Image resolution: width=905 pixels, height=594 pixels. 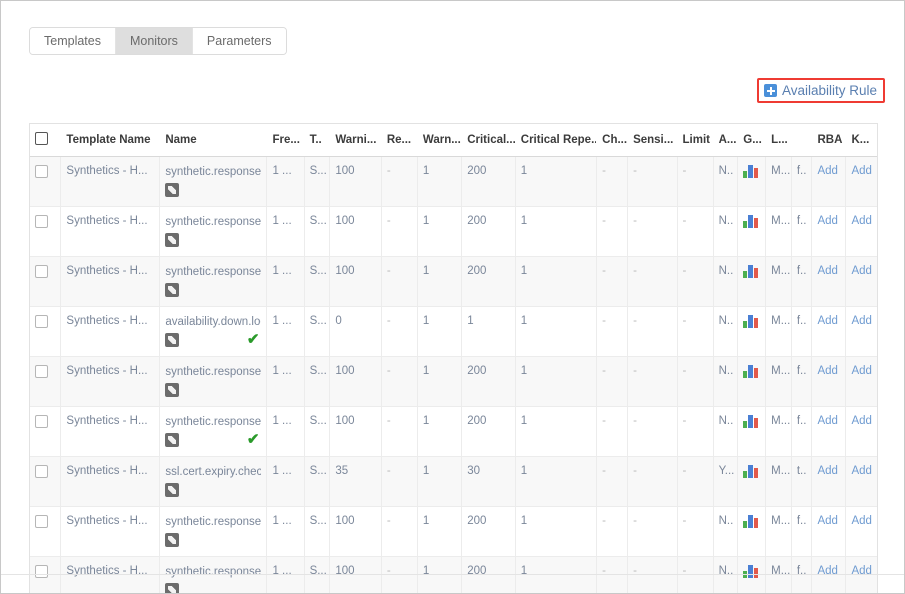 I want to click on value-recovery: -, so click(x=388, y=171).